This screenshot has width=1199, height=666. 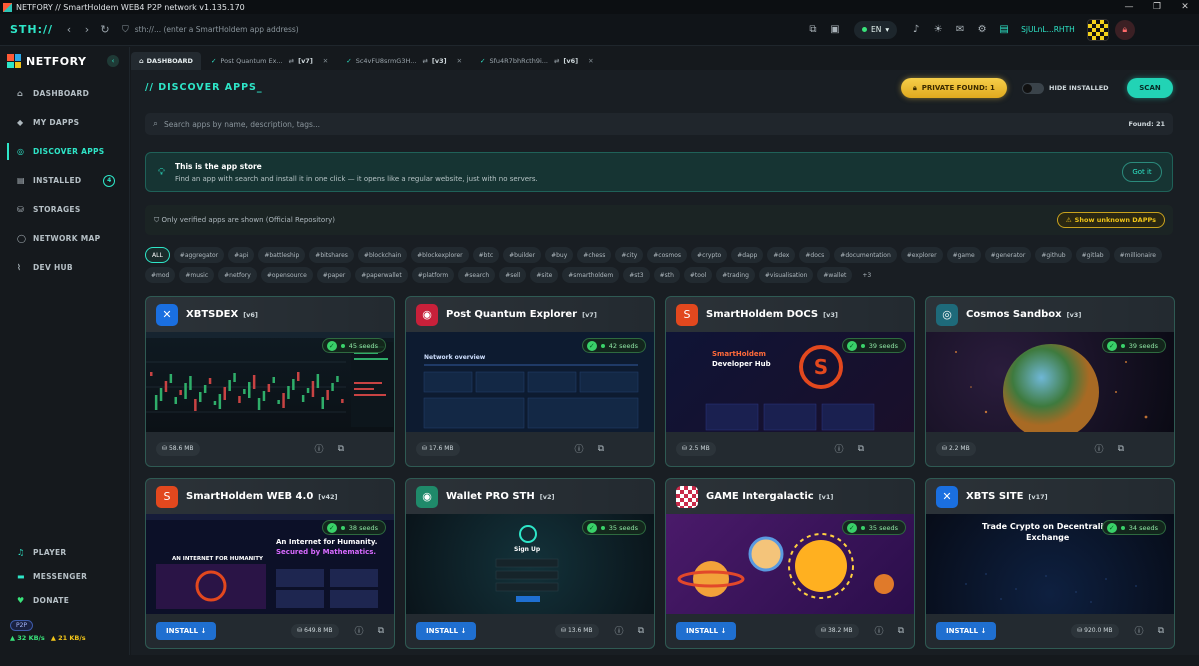 I want to click on reload-icon: ↻, so click(x=105, y=29).